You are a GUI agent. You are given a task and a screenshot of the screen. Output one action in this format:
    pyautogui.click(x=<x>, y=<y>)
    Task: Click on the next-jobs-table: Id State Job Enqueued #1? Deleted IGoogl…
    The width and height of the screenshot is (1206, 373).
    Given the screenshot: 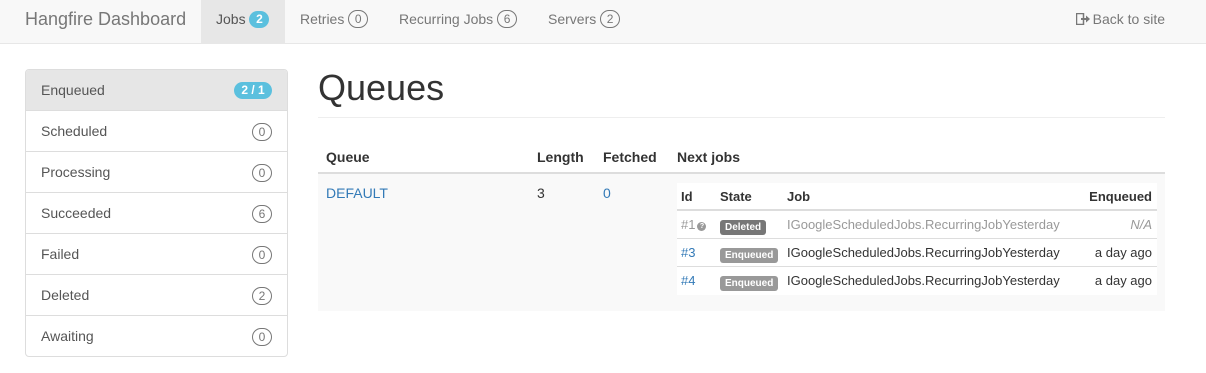 What is the action you would take?
    pyautogui.click(x=917, y=239)
    